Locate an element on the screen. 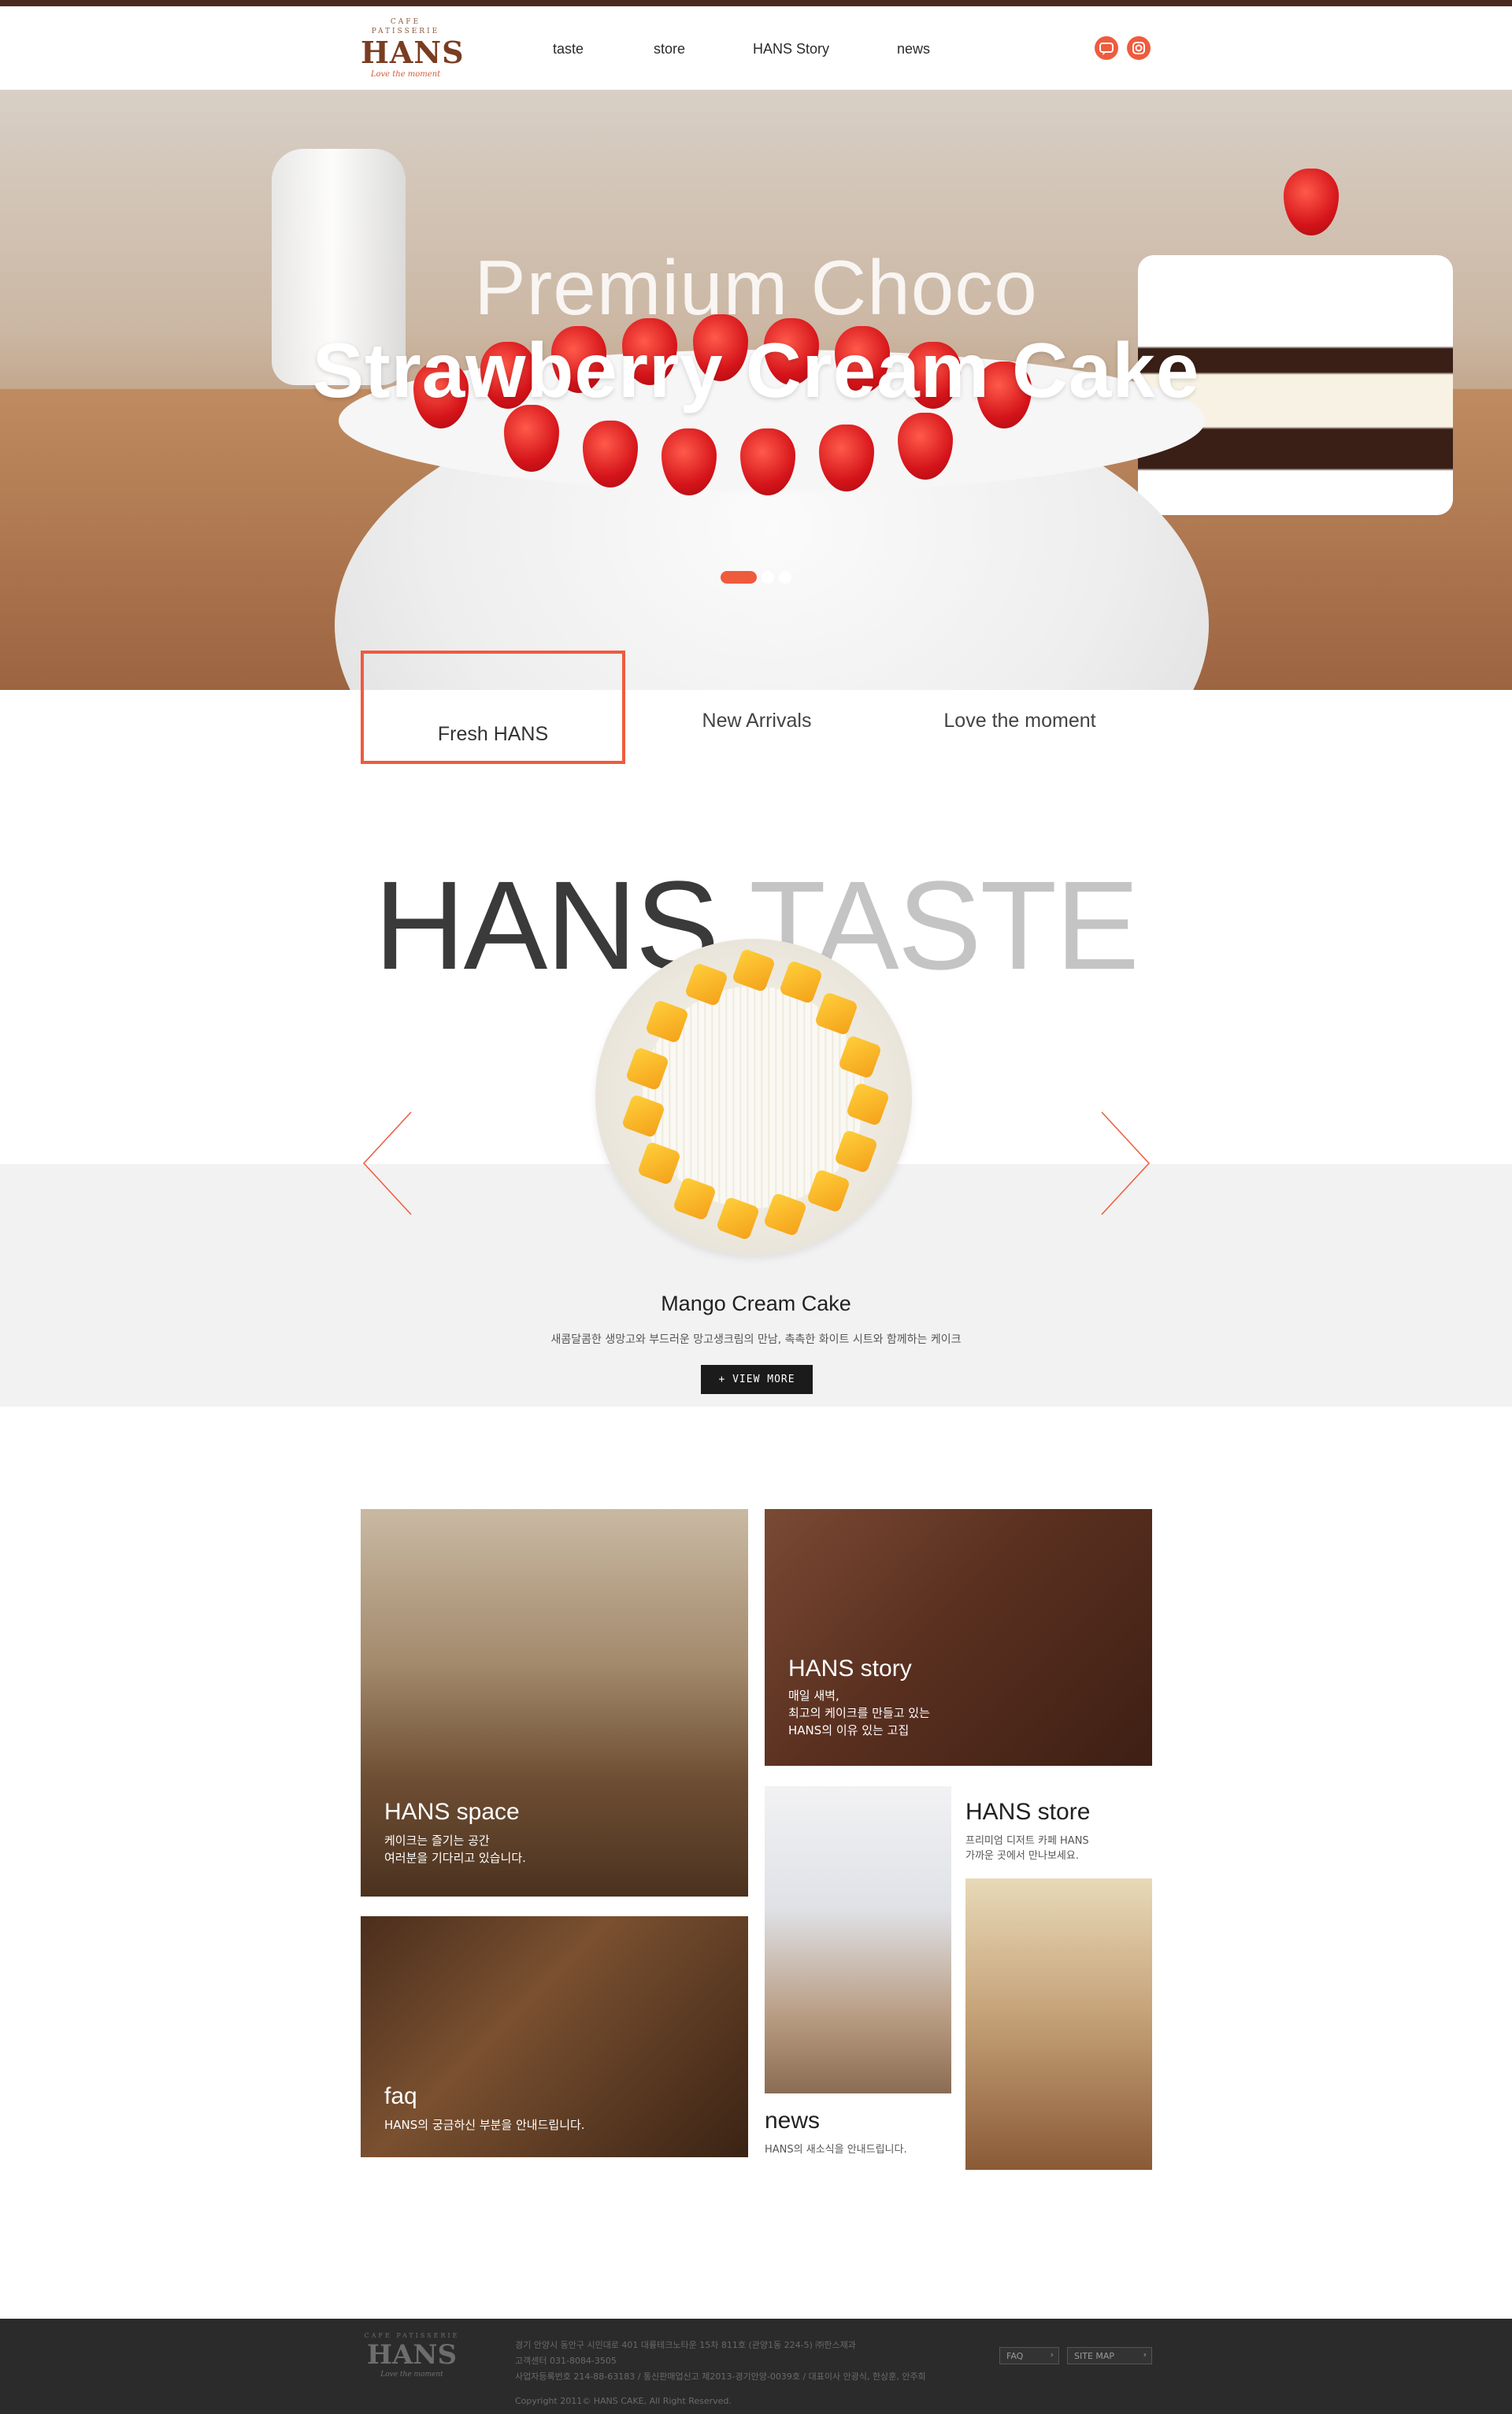 This screenshot has width=1512, height=2414. news-title: news is located at coordinates (792, 2121).